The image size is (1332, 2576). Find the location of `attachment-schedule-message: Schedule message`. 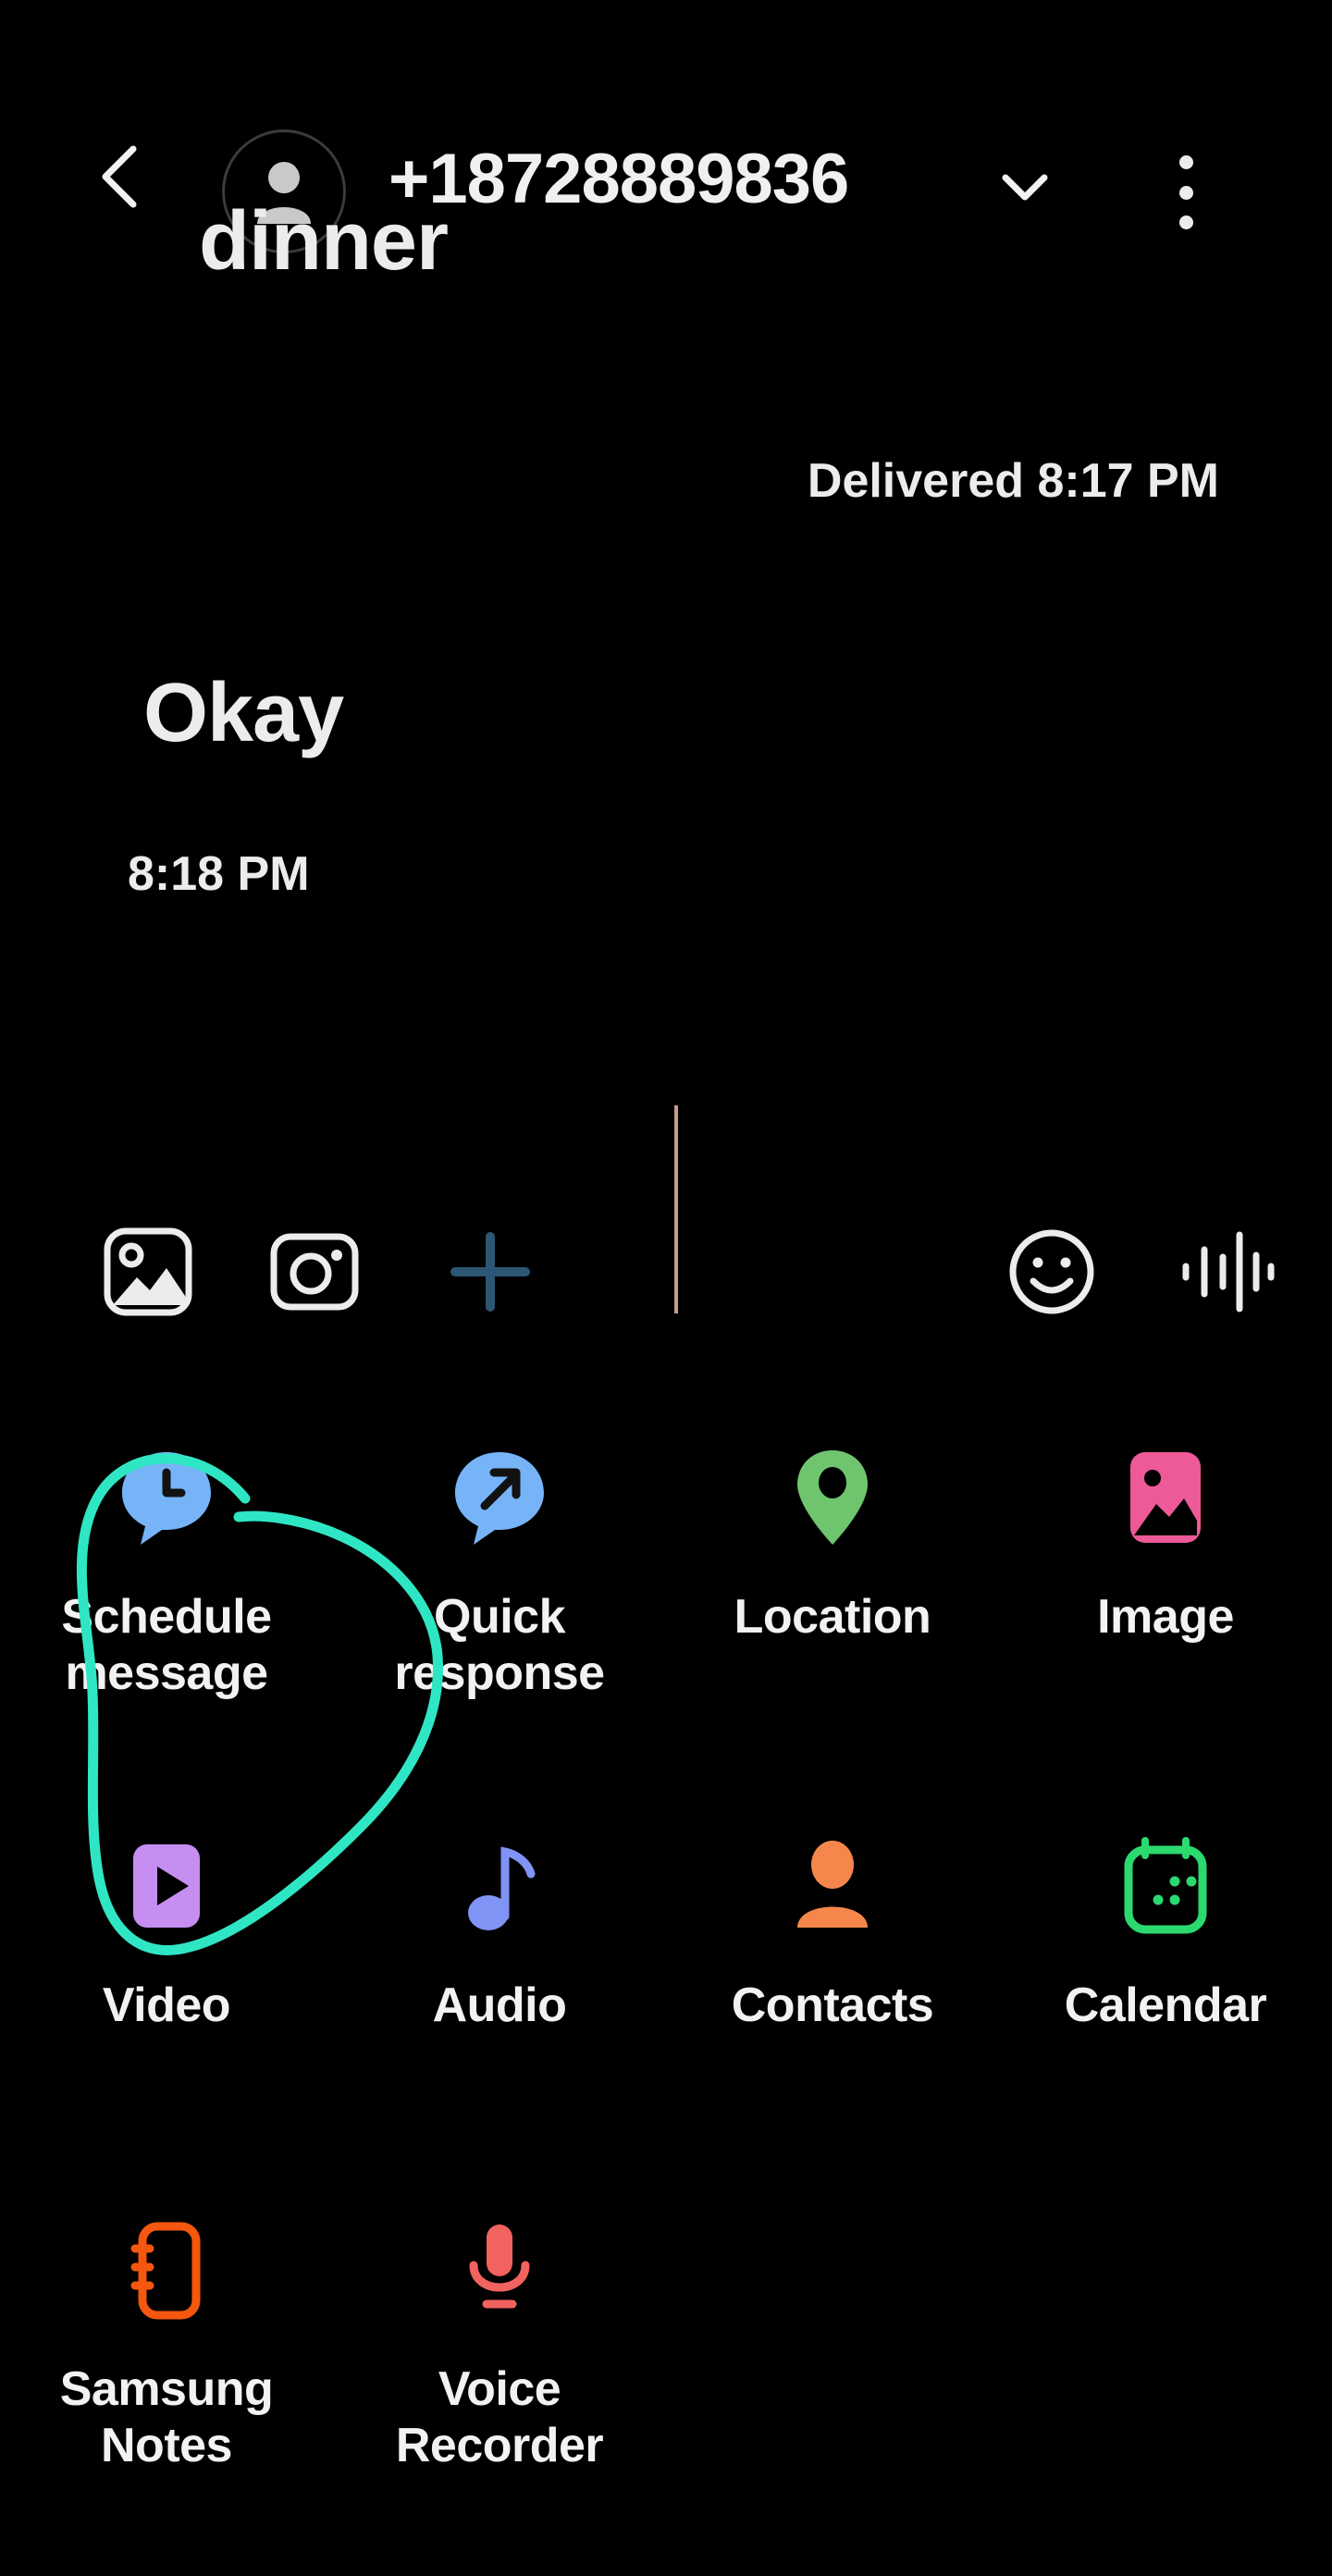

attachment-schedule-message: Schedule message is located at coordinates (166, 1573).